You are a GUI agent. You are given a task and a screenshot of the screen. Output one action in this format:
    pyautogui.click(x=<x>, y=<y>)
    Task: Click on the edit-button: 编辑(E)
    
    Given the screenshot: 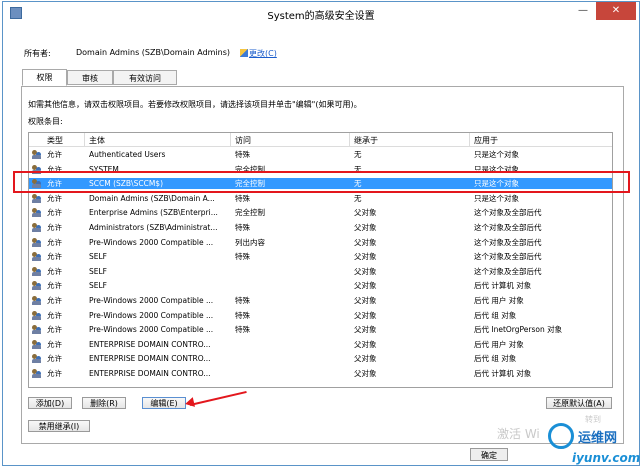 What is the action you would take?
    pyautogui.click(x=164, y=403)
    